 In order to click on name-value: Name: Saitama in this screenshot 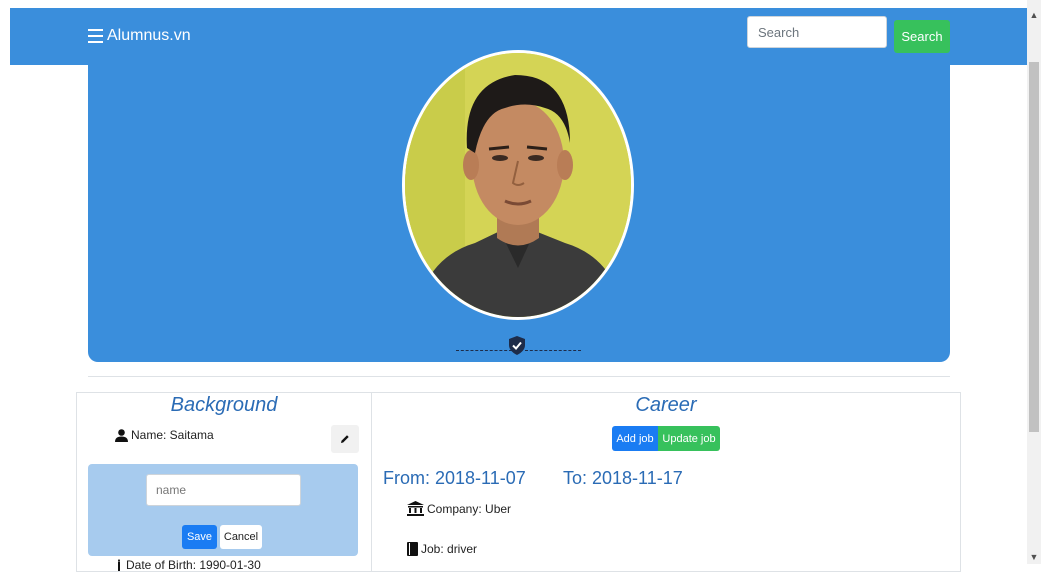, I will do `click(172, 435)`.